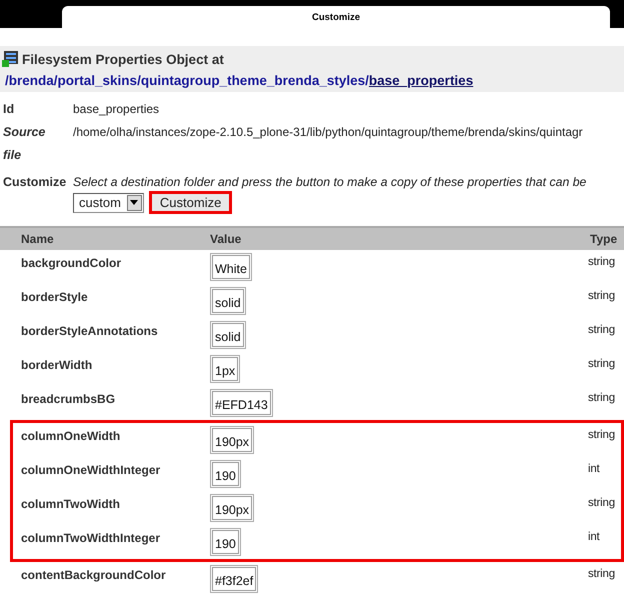  Describe the element at coordinates (116, 109) in the screenshot. I see `id-value: base_properties` at that location.